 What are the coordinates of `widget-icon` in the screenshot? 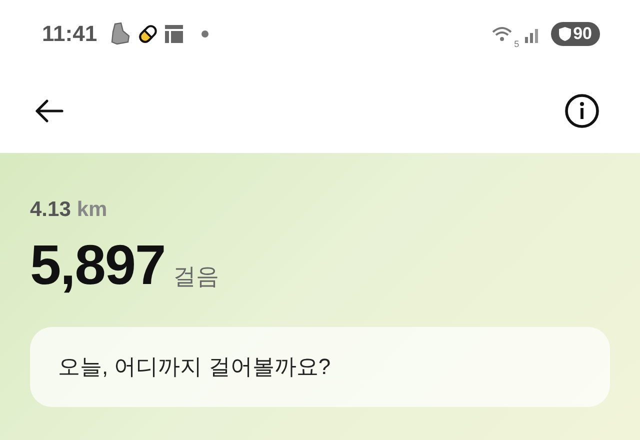 It's located at (174, 34).